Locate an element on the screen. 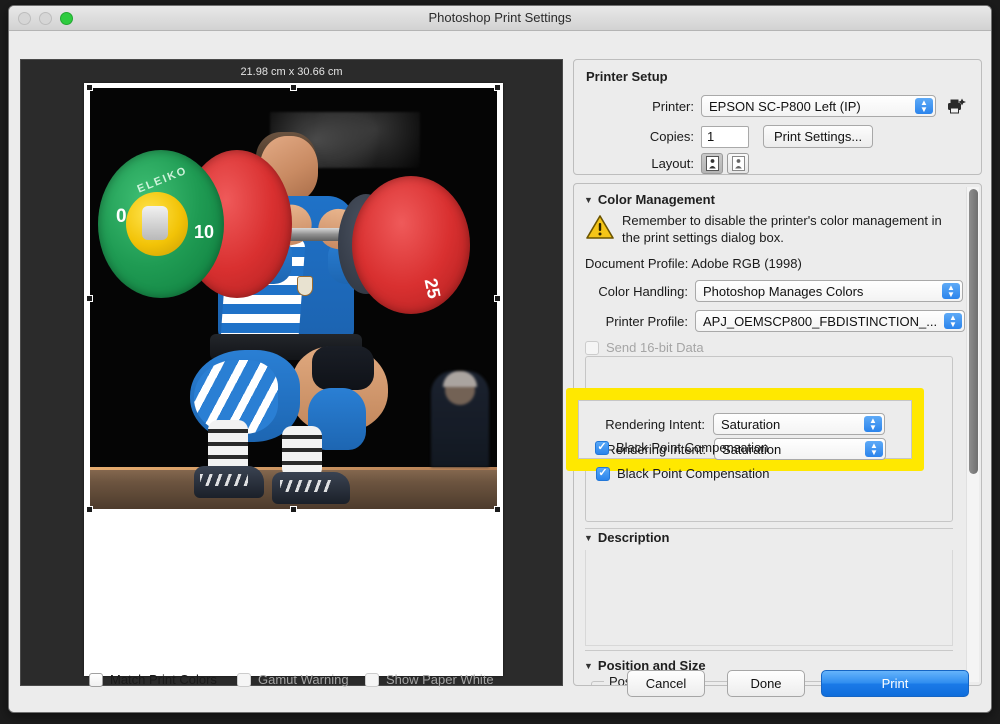 The image size is (1000, 724). printer-select: EPSON SC-P800 Left (IP) ▲ ▼ is located at coordinates (818, 106).